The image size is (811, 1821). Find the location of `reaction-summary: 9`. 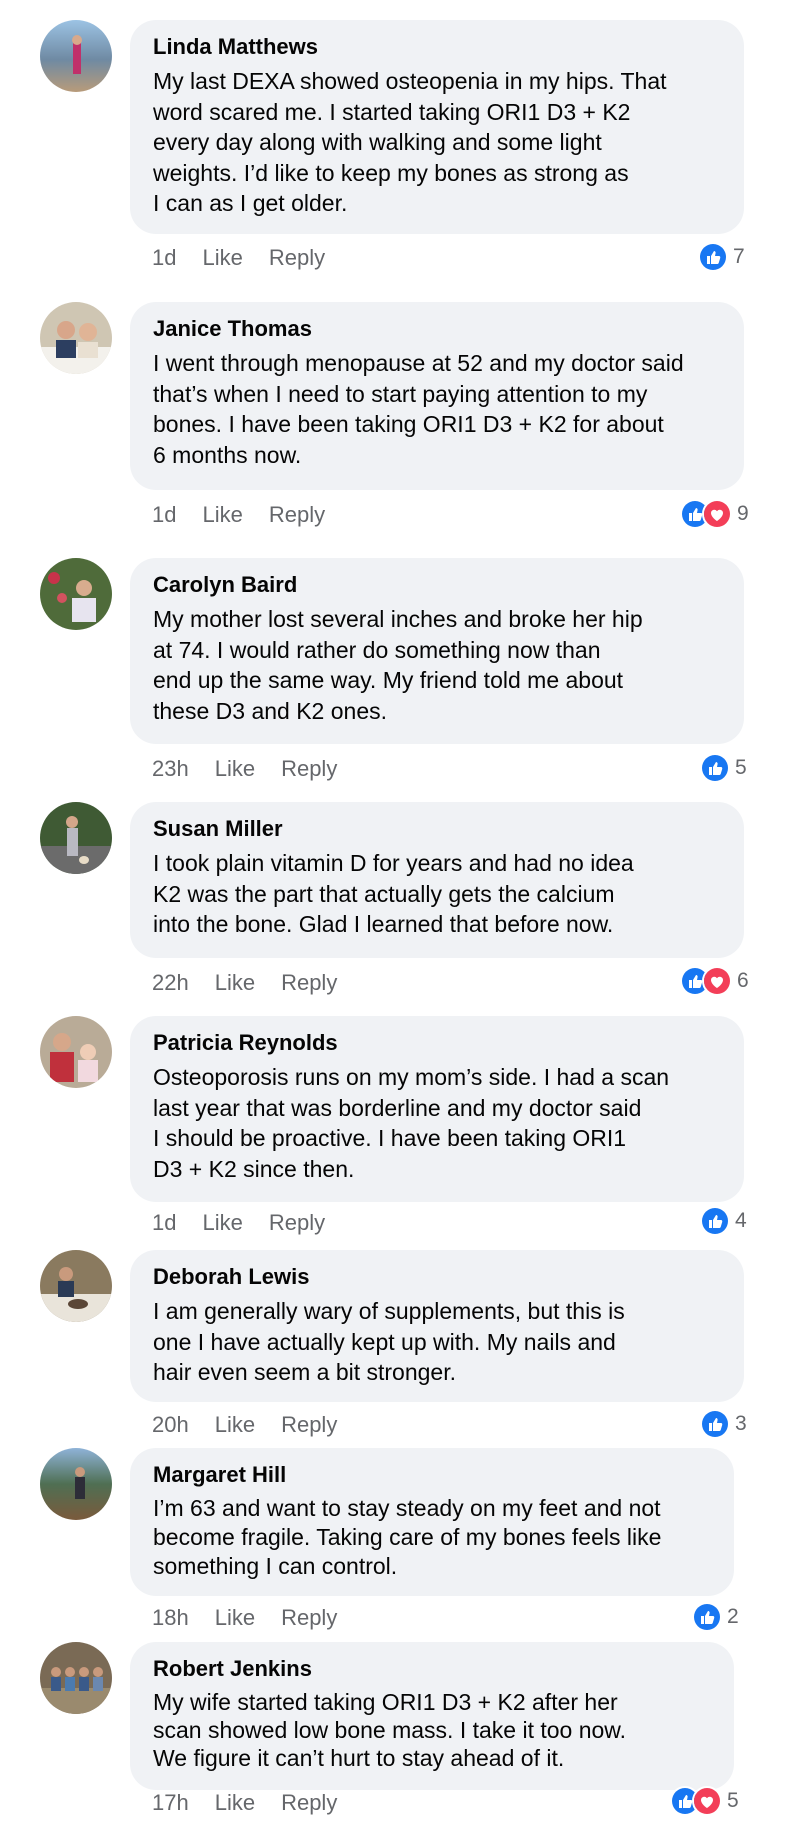

reaction-summary: 9 is located at coordinates (714, 514).